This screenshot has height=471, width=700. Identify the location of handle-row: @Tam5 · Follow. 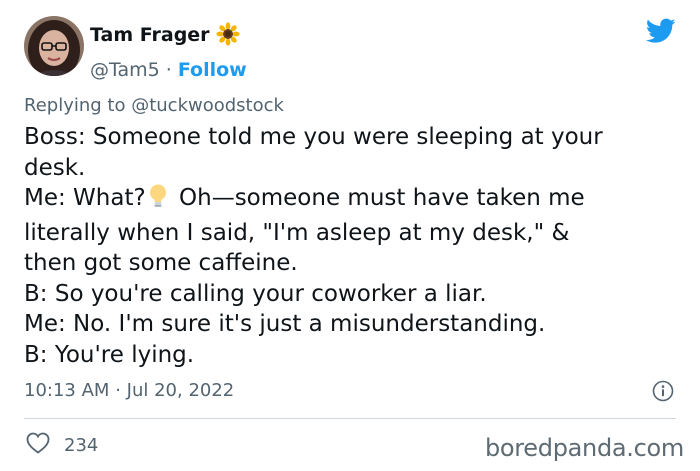
(168, 70).